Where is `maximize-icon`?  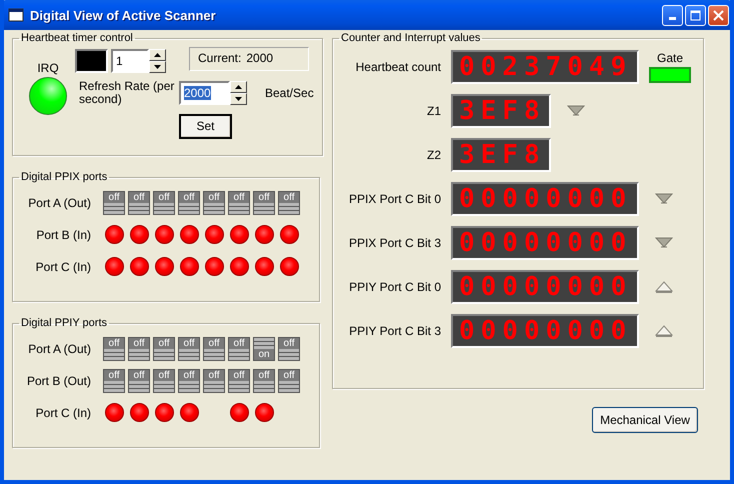 maximize-icon is located at coordinates (695, 15).